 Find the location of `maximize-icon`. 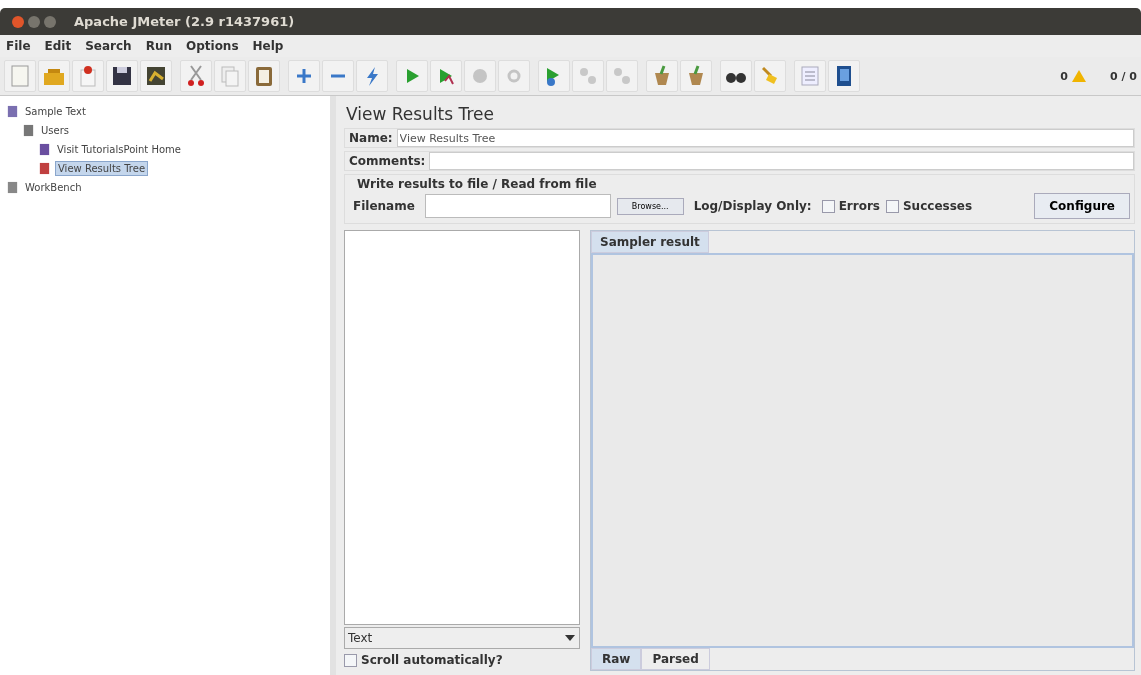

maximize-icon is located at coordinates (50, 21).